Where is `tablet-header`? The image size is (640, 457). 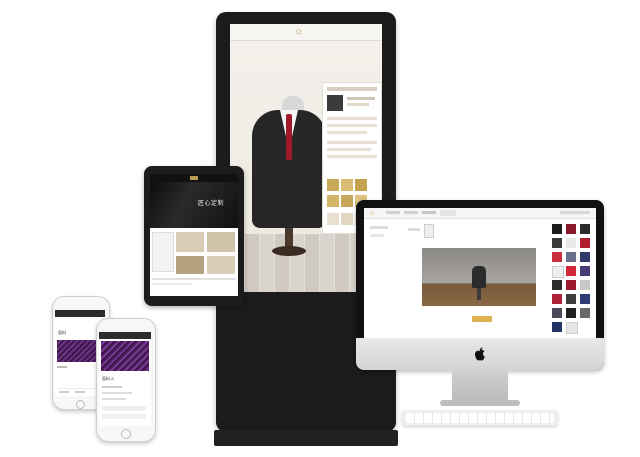 tablet-header is located at coordinates (194, 178).